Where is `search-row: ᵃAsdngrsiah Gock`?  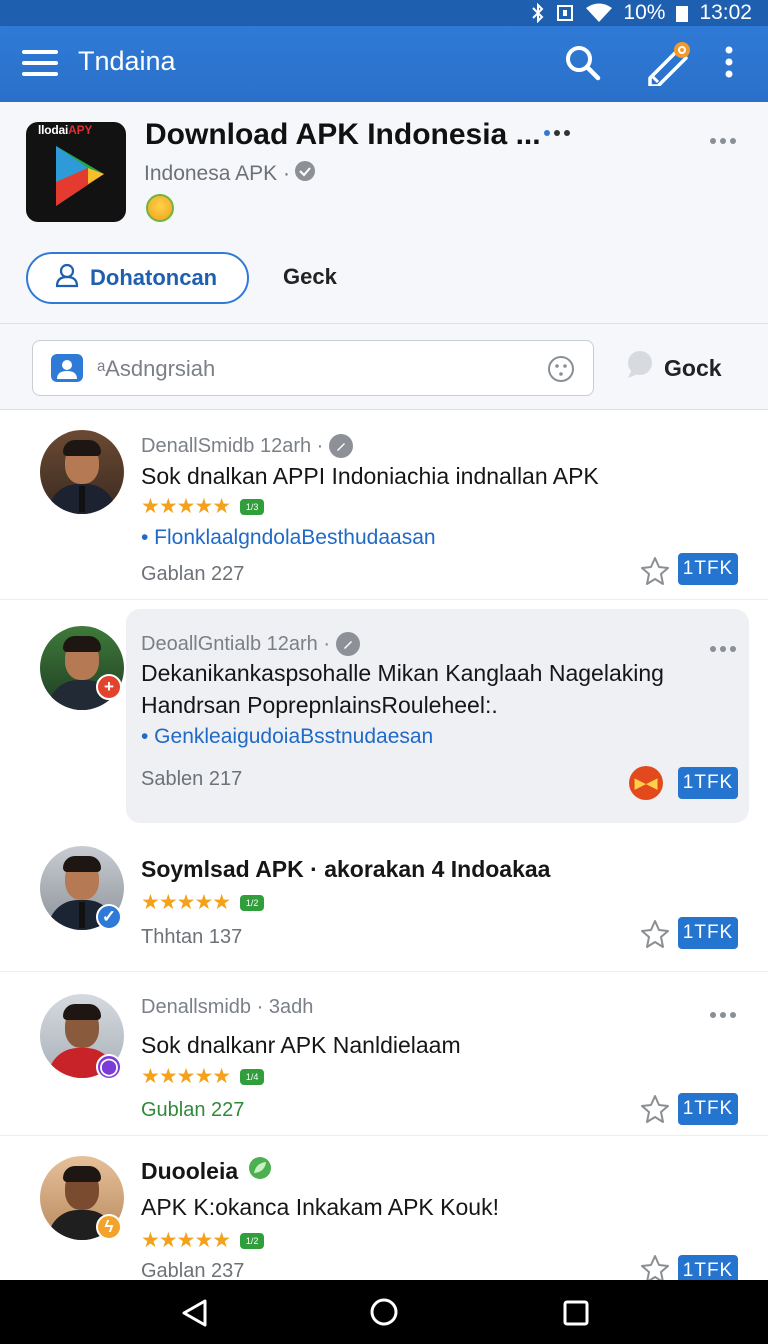 search-row: ᵃAsdngrsiah Gock is located at coordinates (384, 367).